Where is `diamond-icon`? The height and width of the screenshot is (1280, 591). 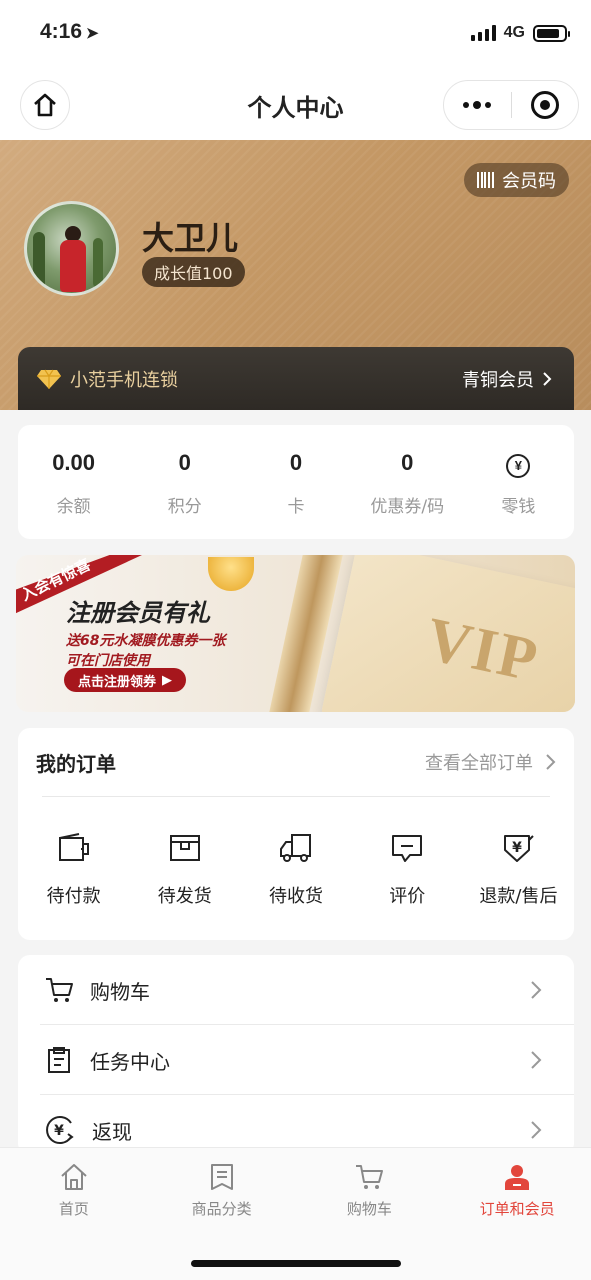 diamond-icon is located at coordinates (49, 379).